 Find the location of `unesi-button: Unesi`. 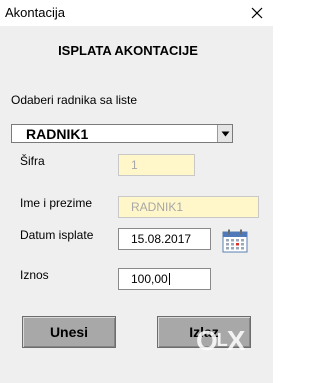

unesi-button: Unesi is located at coordinates (69, 332).